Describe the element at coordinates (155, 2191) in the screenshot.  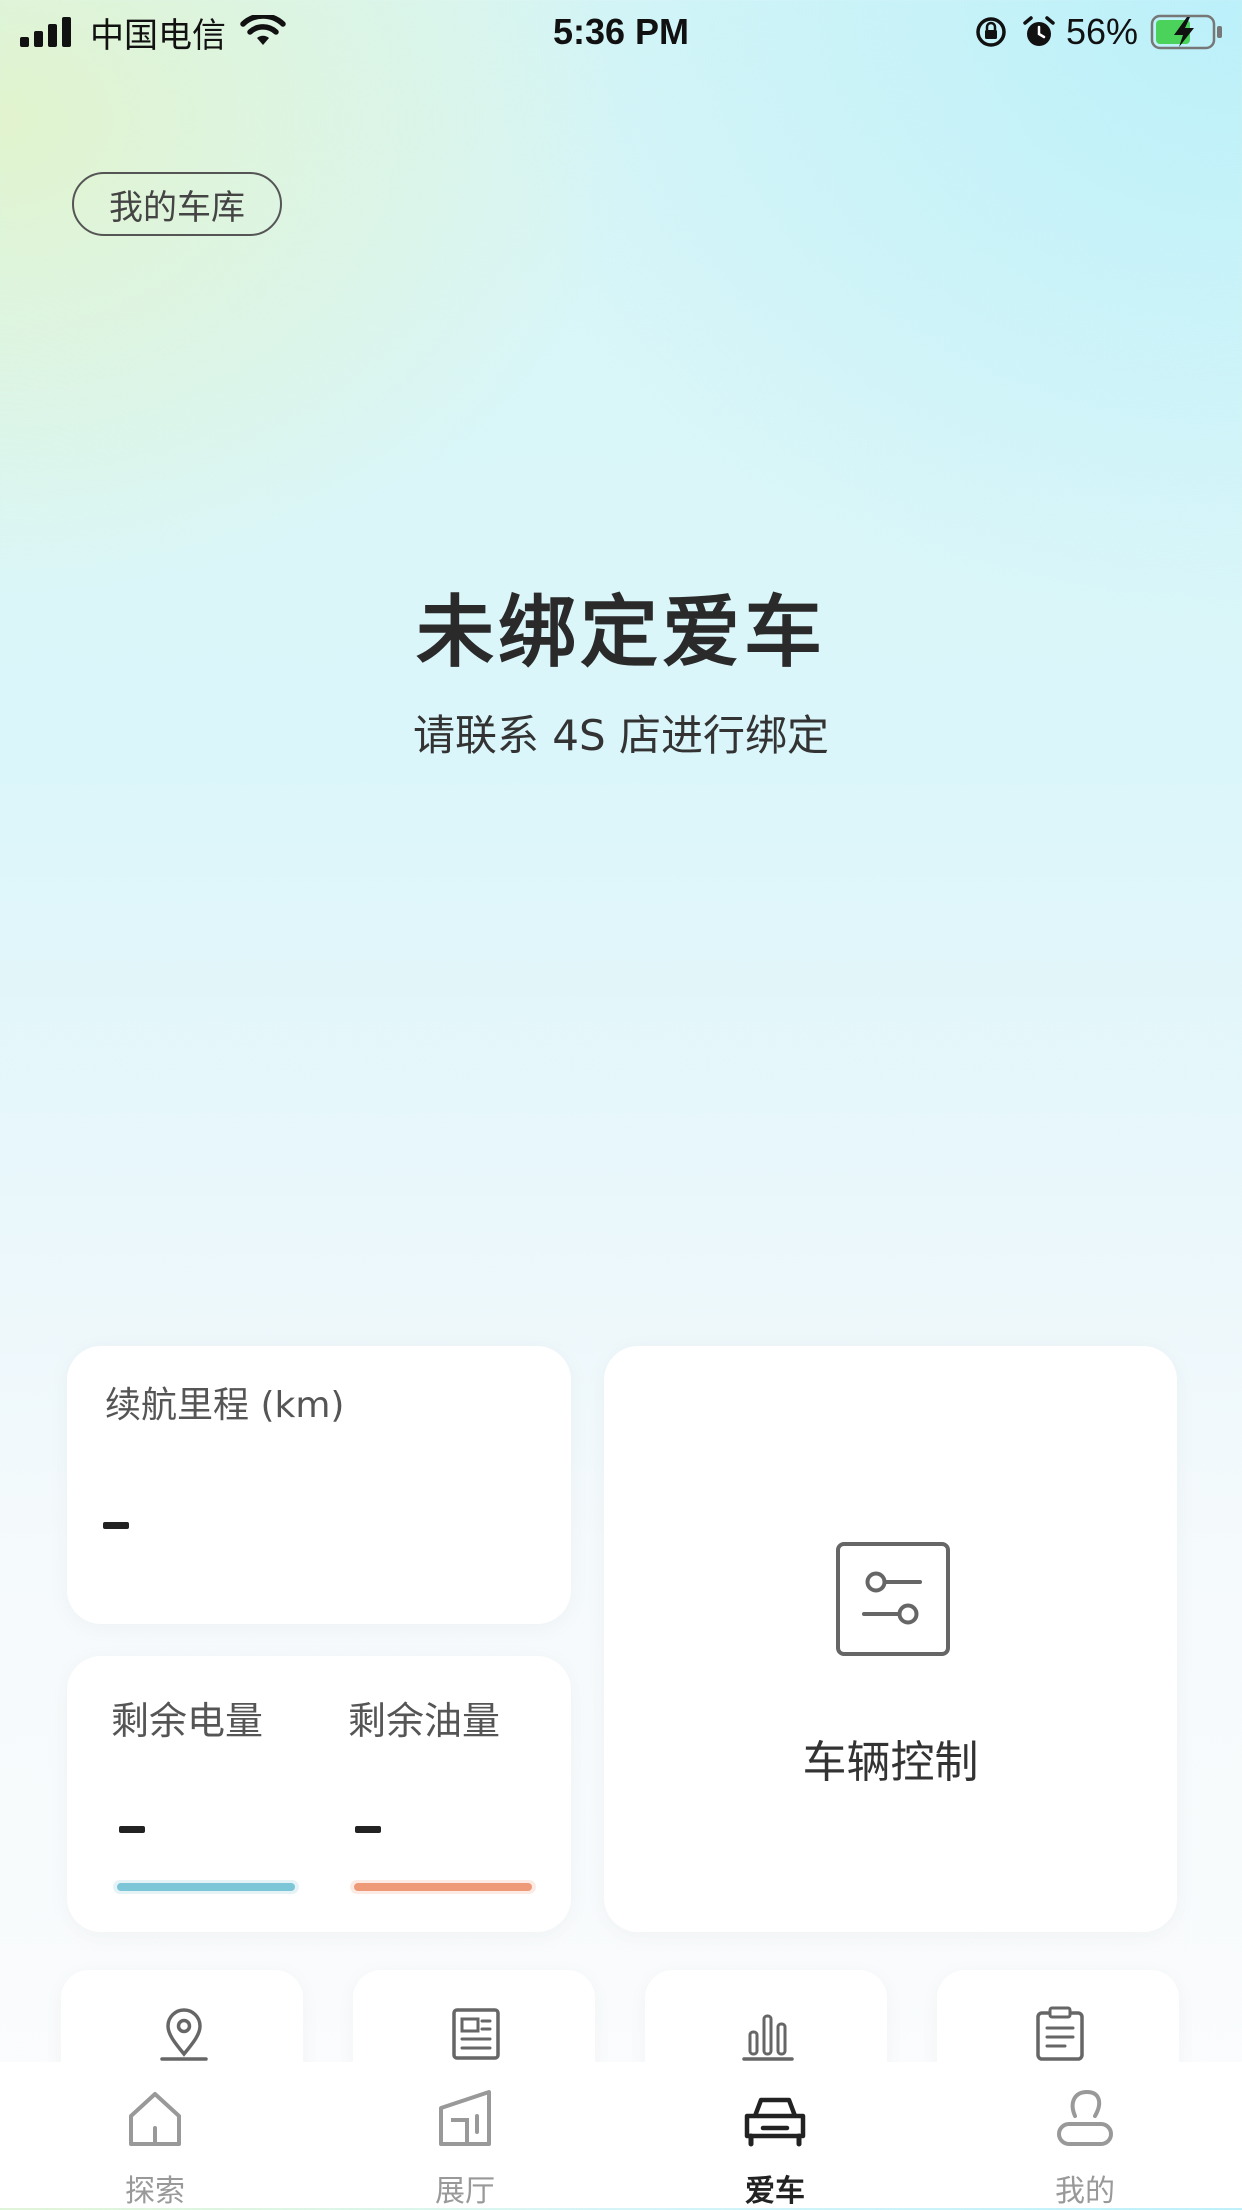
I see `tab-explore-label: 探索` at that location.